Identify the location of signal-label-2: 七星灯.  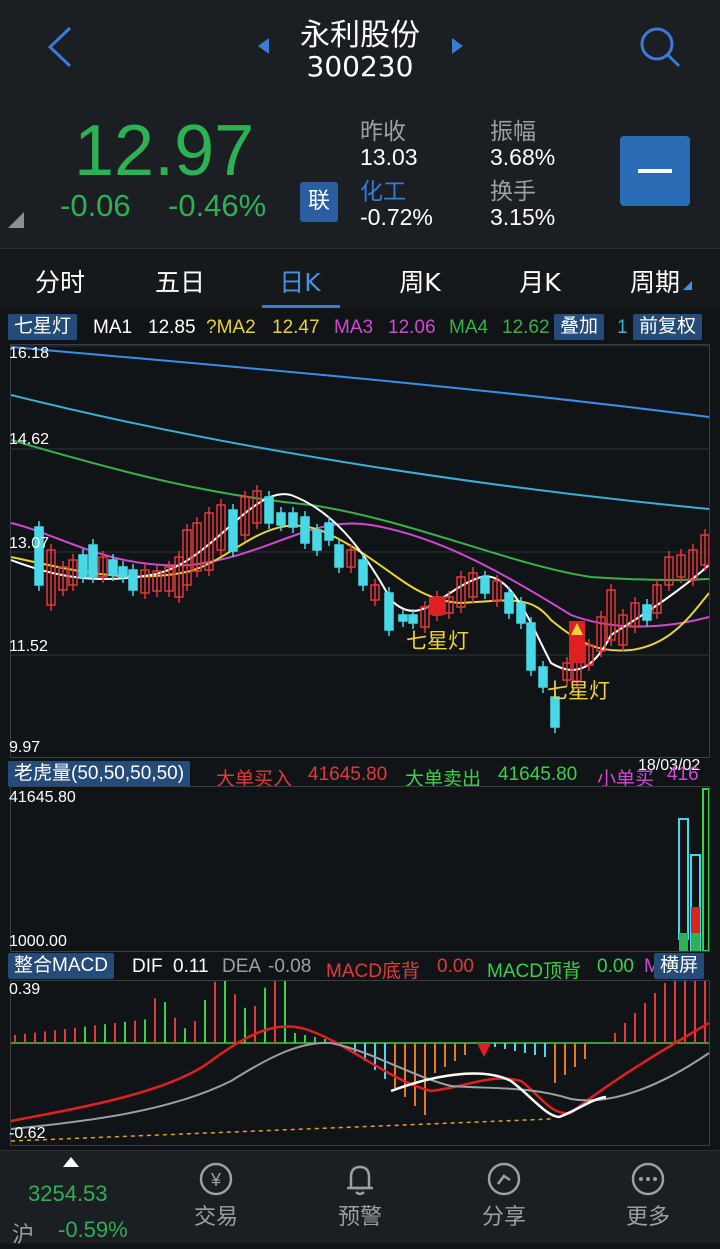
(578, 691).